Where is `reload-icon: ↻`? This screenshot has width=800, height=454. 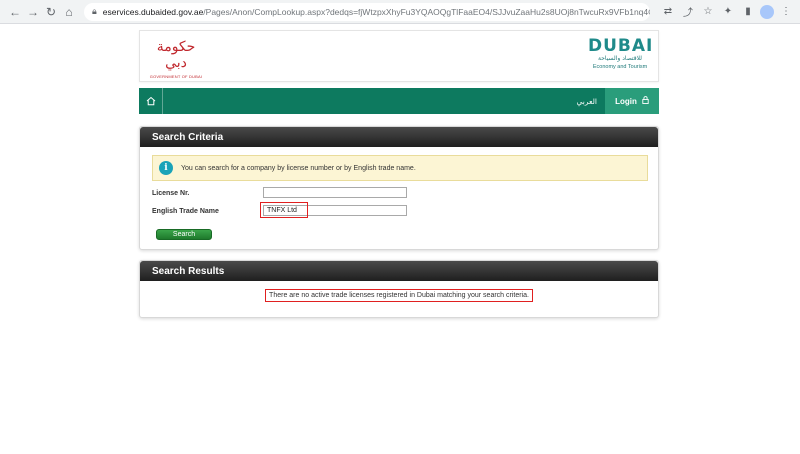
reload-icon: ↻ is located at coordinates (51, 12).